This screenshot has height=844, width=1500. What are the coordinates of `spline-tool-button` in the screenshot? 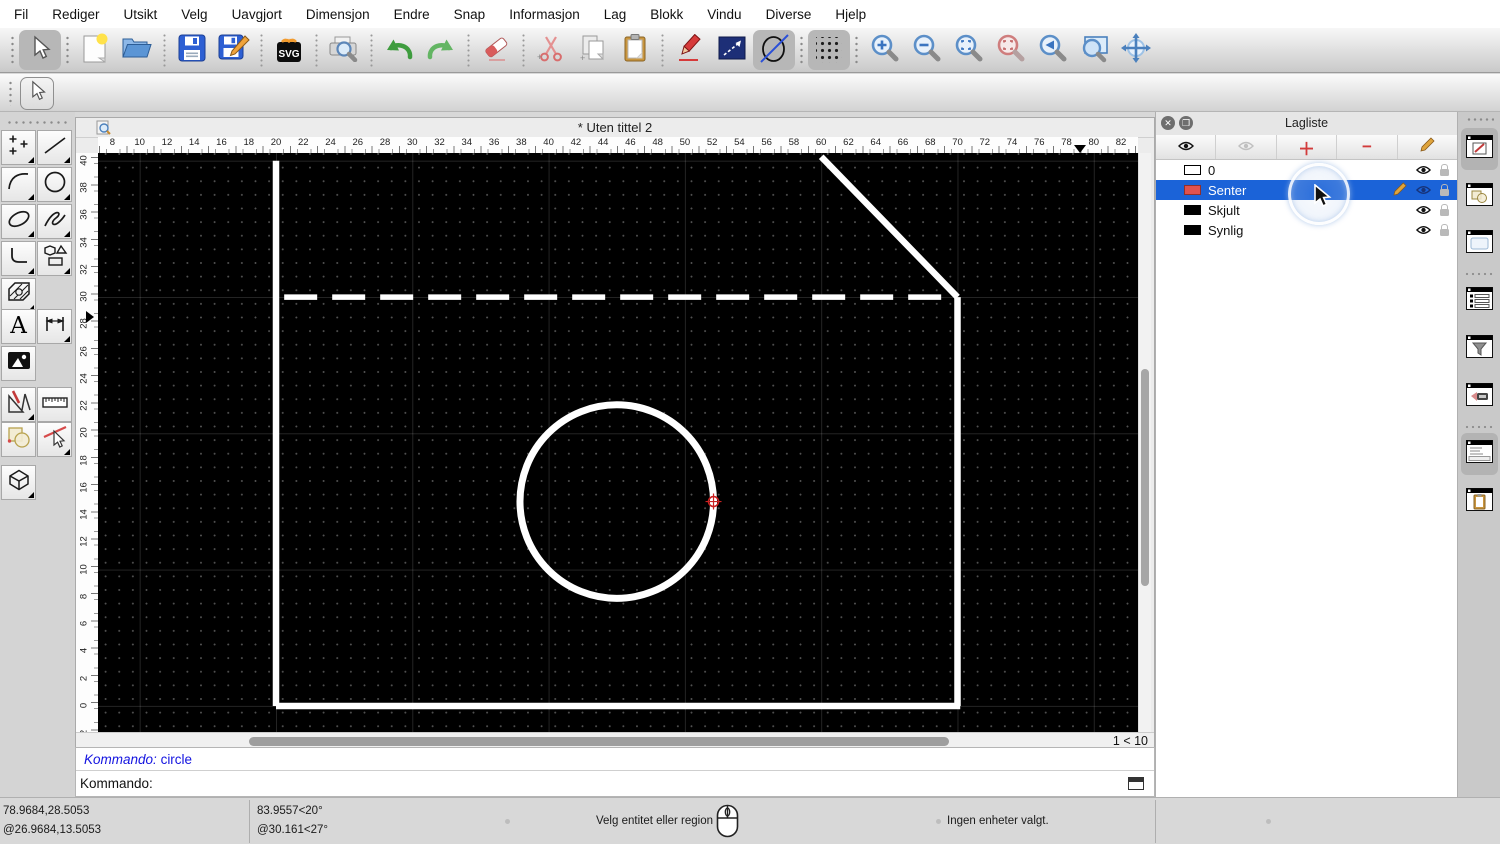 It's located at (54, 221).